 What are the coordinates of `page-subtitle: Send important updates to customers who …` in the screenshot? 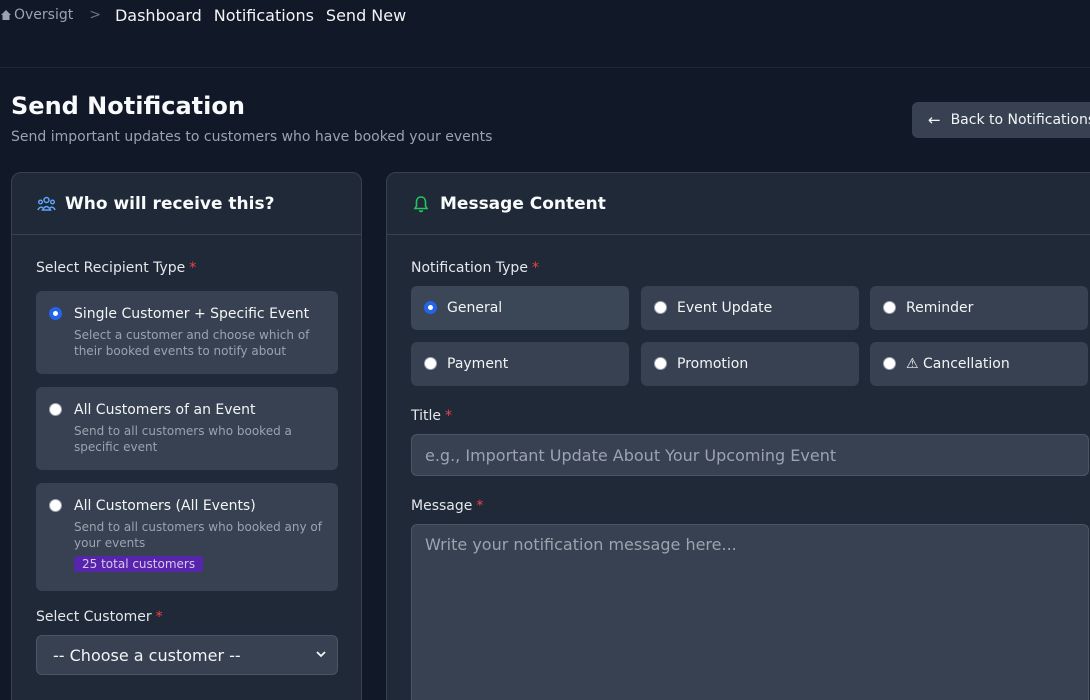 It's located at (252, 137).